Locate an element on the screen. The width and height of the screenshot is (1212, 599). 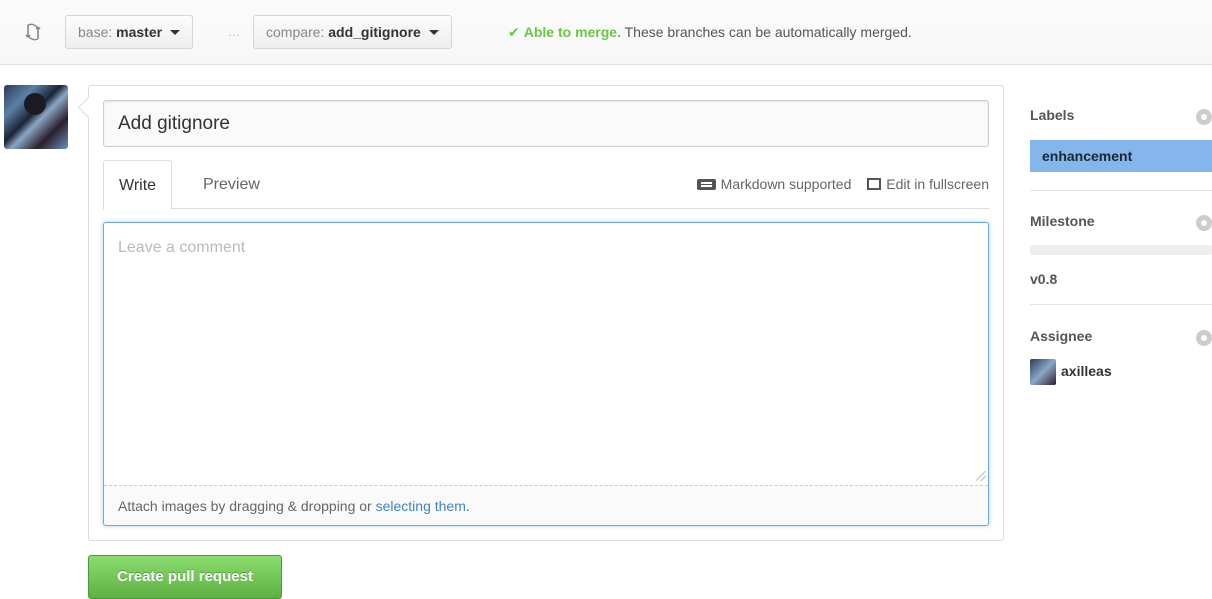
assignee-section: Assignee is located at coordinates (1121, 337).